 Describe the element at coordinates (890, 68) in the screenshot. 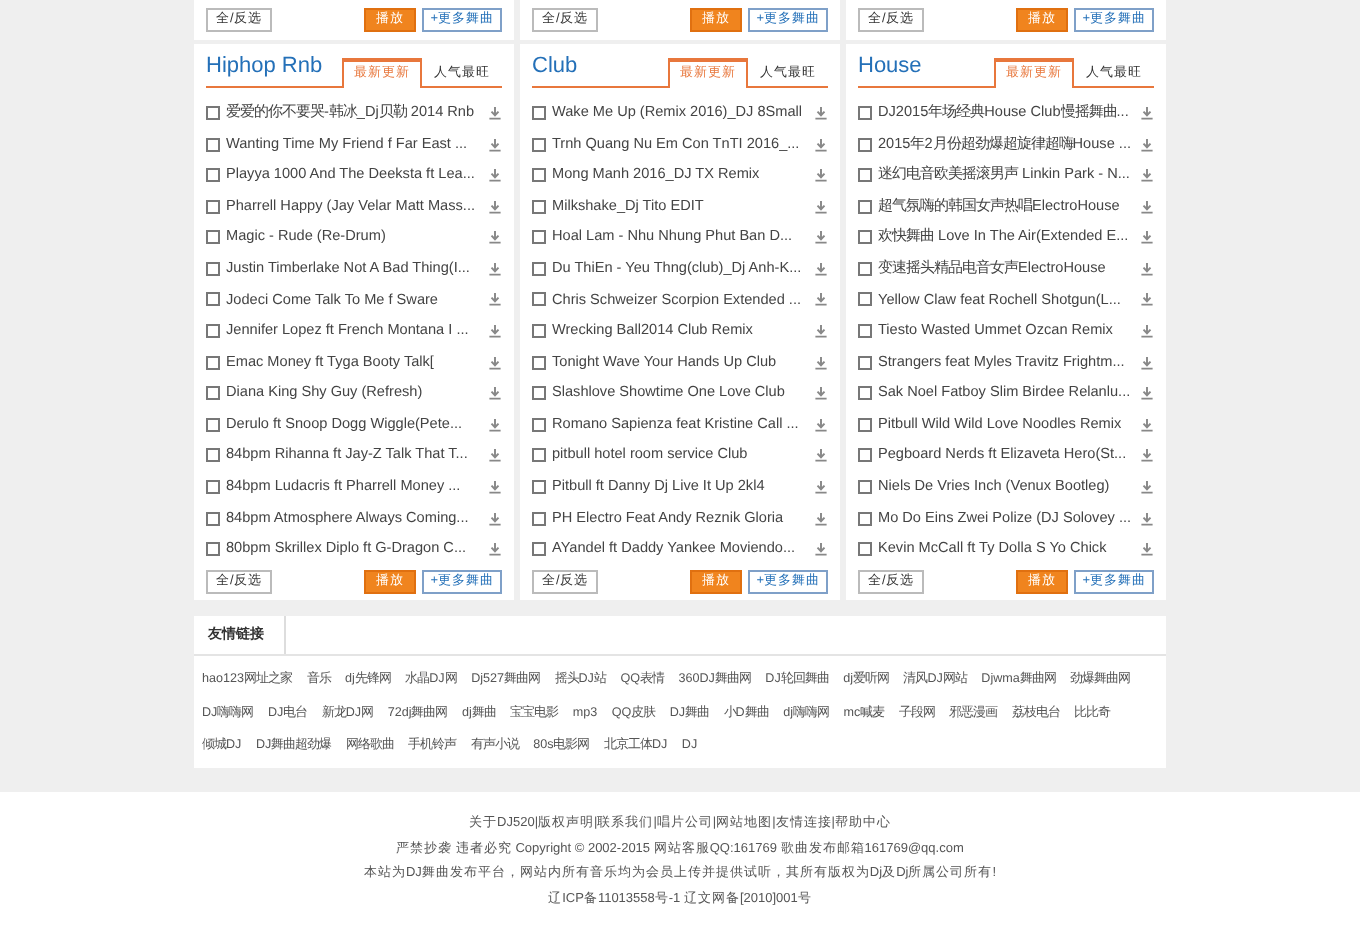

I see `panel-title: House` at that location.